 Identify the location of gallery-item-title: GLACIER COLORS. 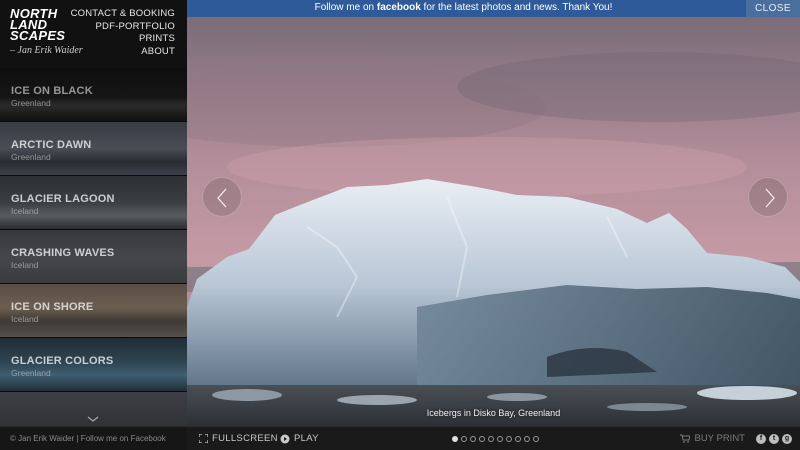
(62, 361).